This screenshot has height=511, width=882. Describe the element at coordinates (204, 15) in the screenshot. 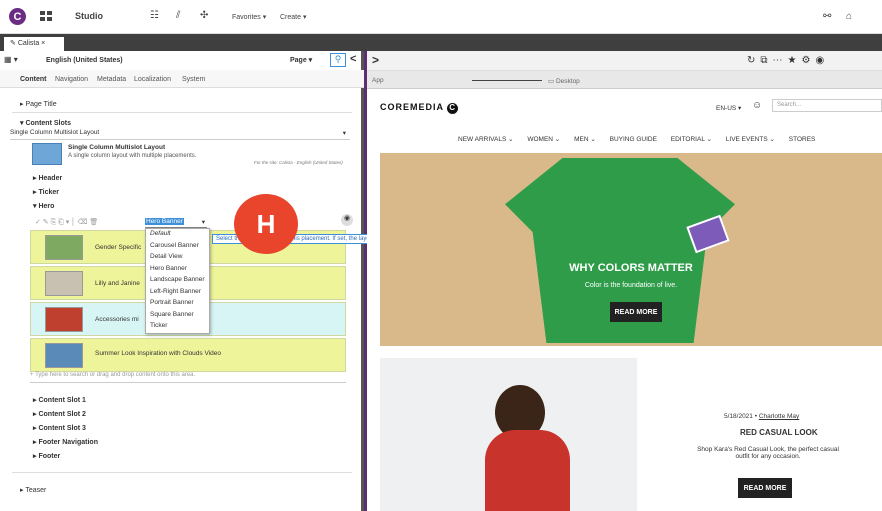

I see `workflow-icon: ✣` at that location.